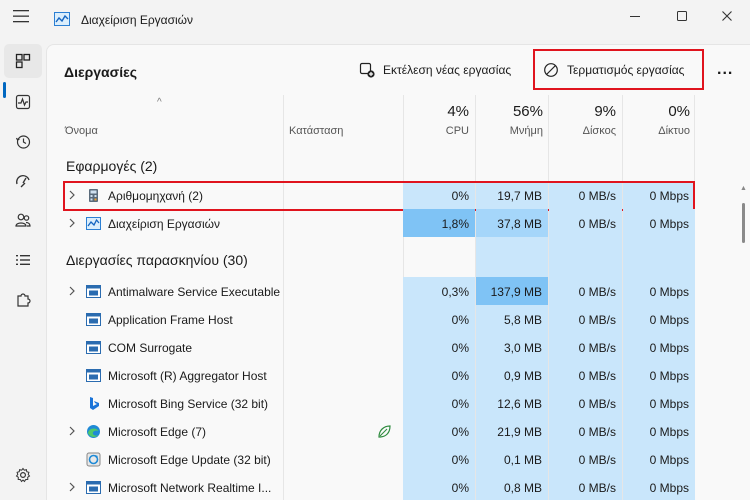  What do you see at coordinates (585, 257) in the screenshot?
I see `disk-heat-strip` at bounding box center [585, 257].